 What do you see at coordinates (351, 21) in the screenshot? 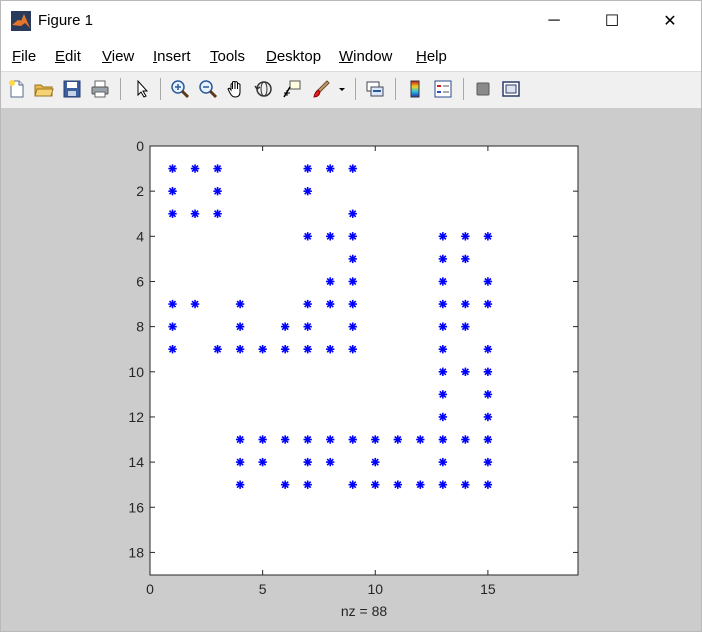
I see `title-bar: Figure 1 ─ ☐ ✕` at bounding box center [351, 21].